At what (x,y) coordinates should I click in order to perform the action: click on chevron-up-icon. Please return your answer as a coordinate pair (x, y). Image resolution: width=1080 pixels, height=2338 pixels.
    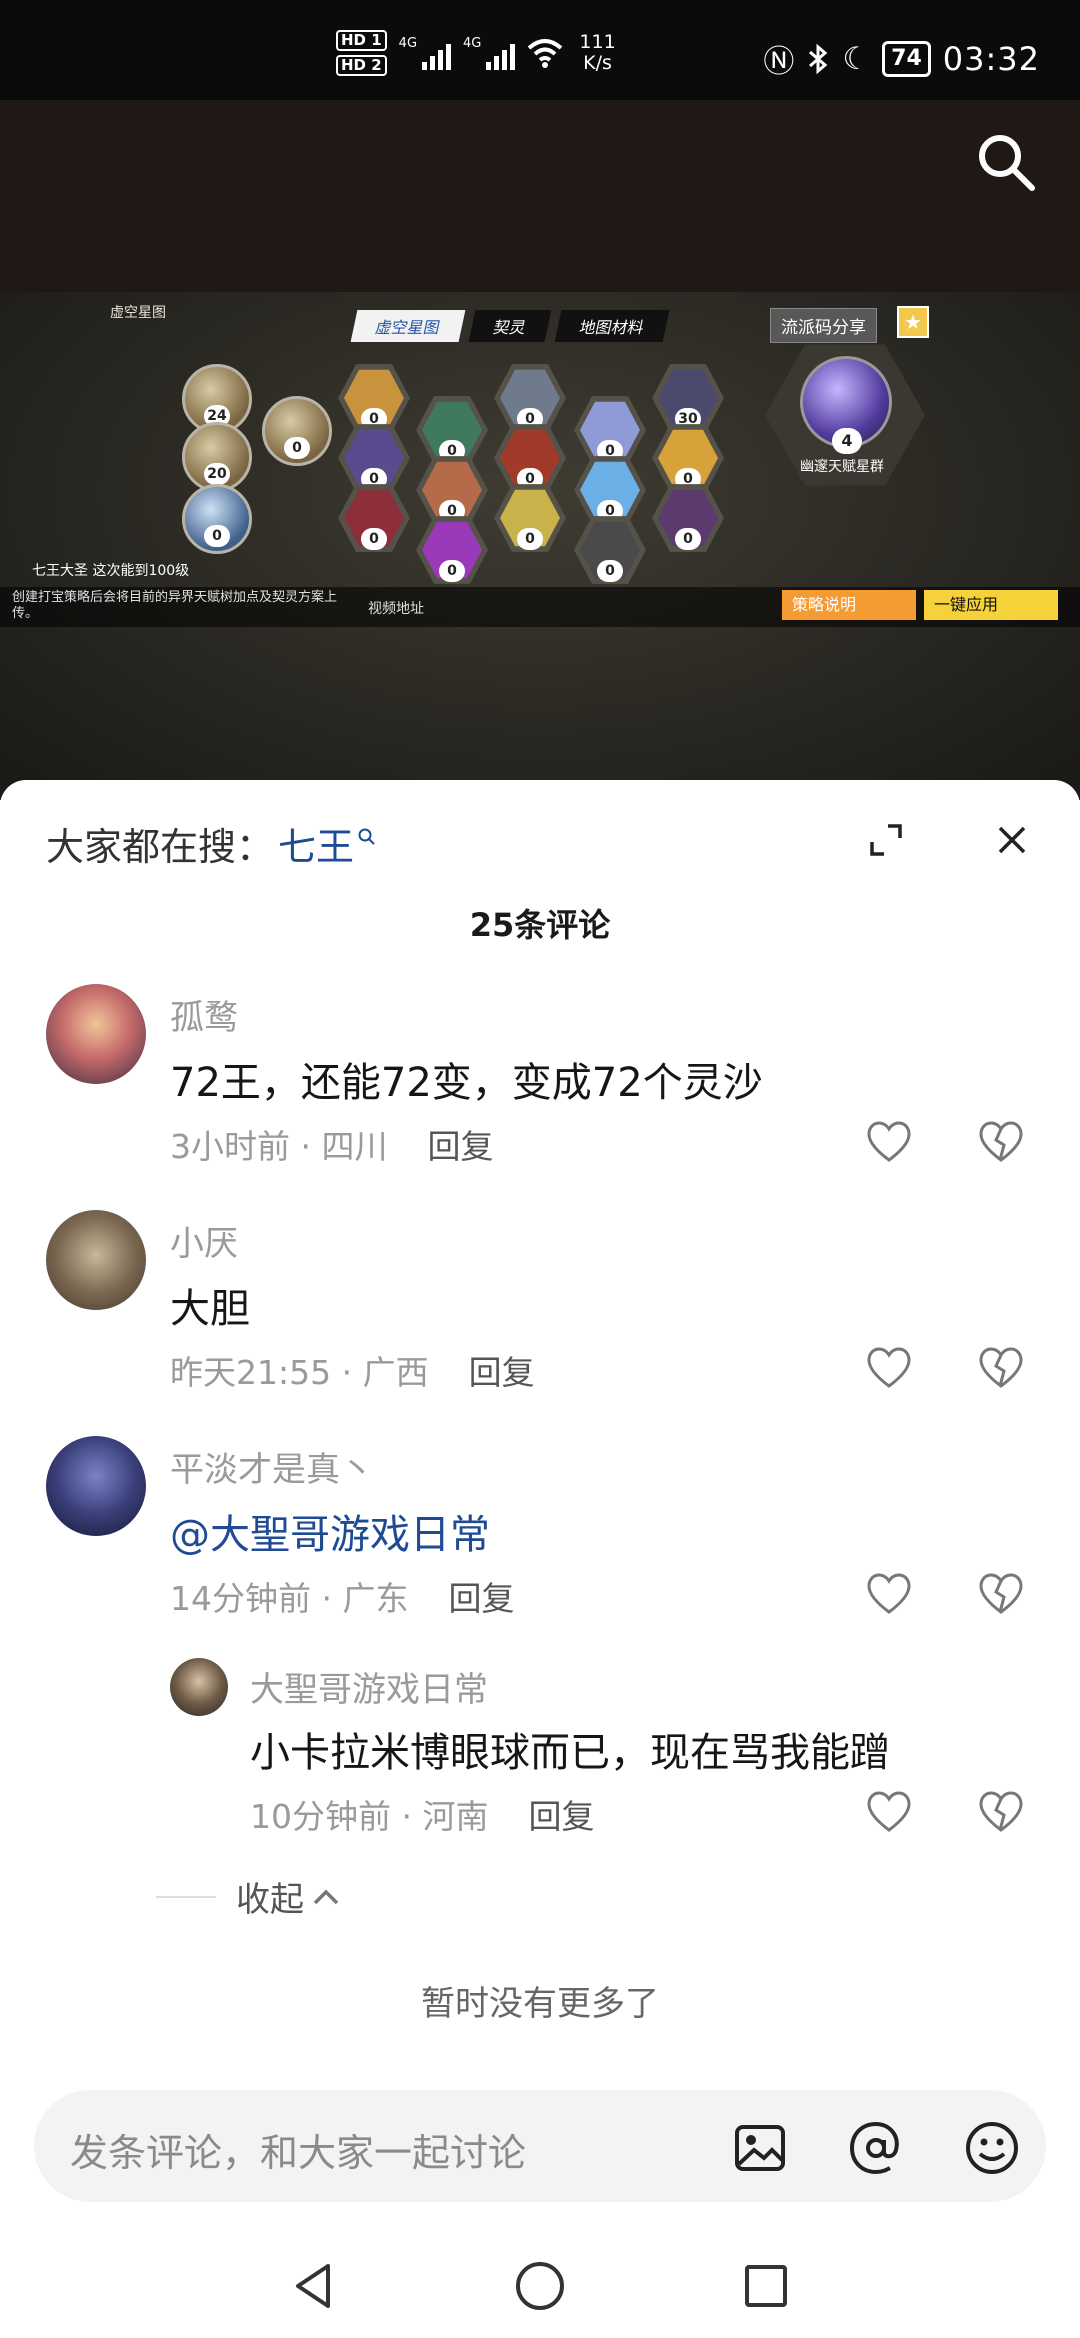
    Looking at the image, I should click on (326, 1896).